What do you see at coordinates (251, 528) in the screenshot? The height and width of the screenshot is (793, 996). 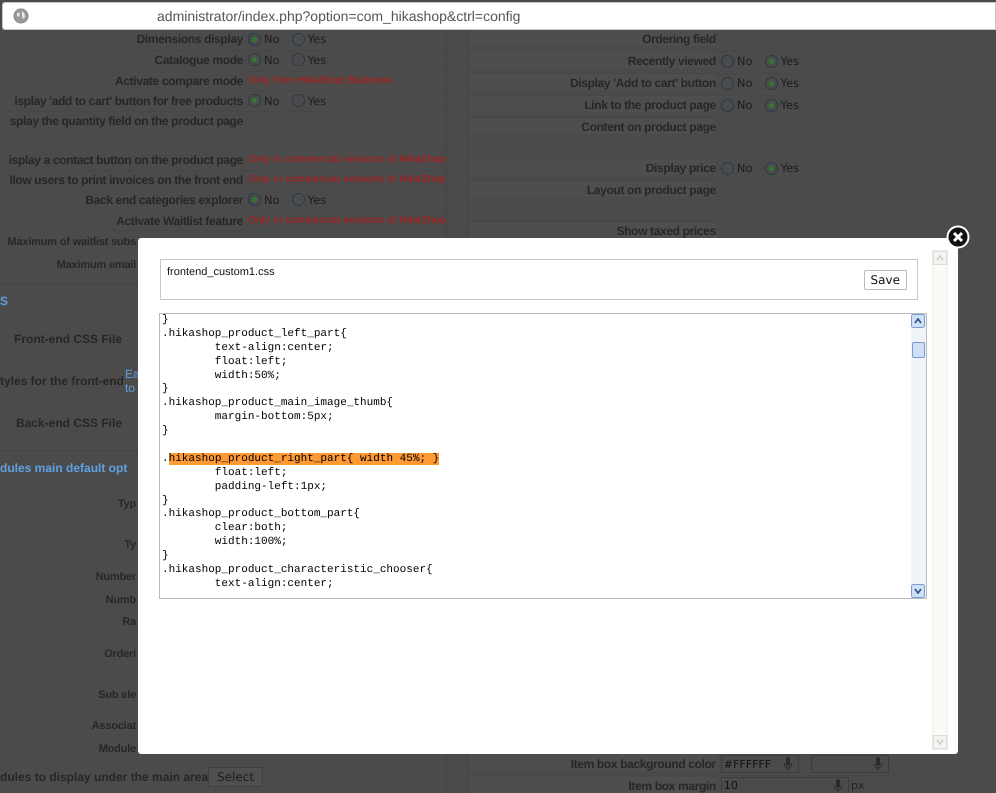 I see `code-line: clear:both;` at bounding box center [251, 528].